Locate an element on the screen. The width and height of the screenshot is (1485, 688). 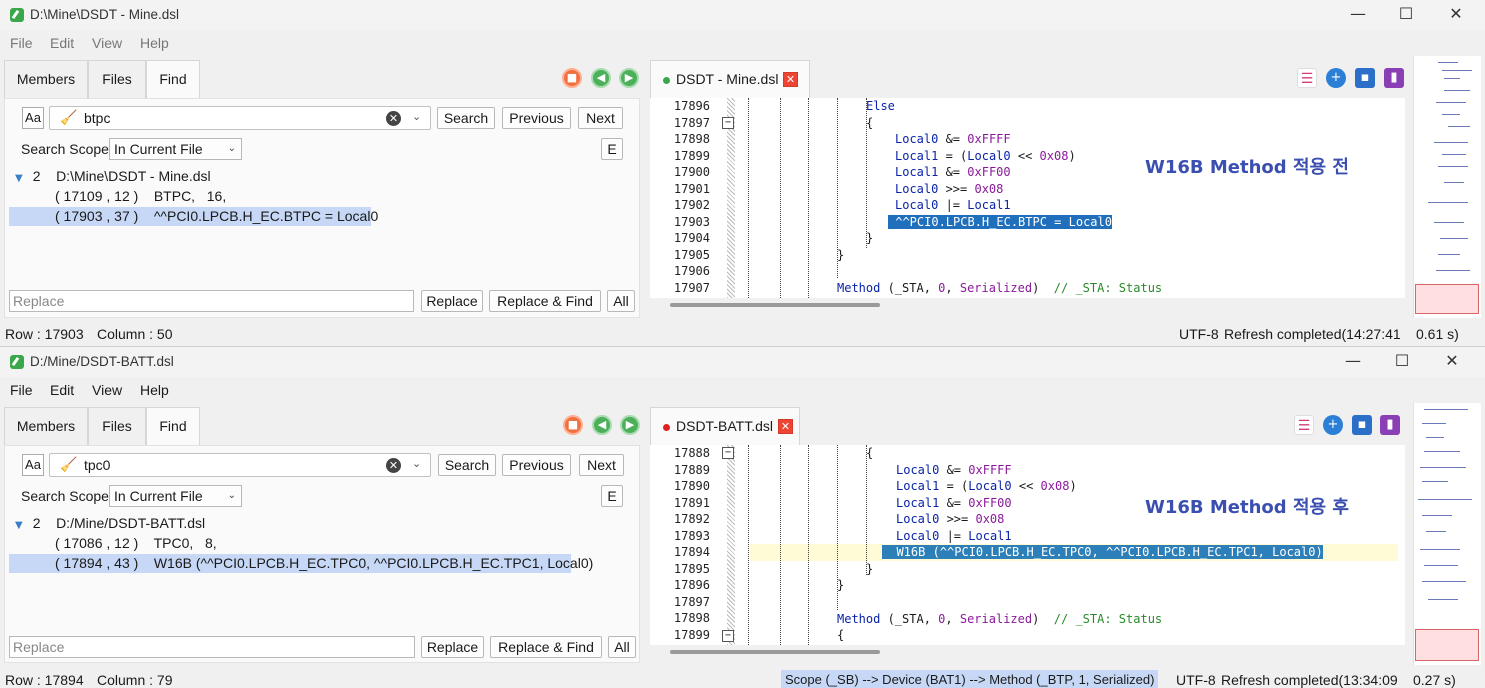
result-row: ( 17109 , 12 ) BTPC, 16, is located at coordinates (117, 196).